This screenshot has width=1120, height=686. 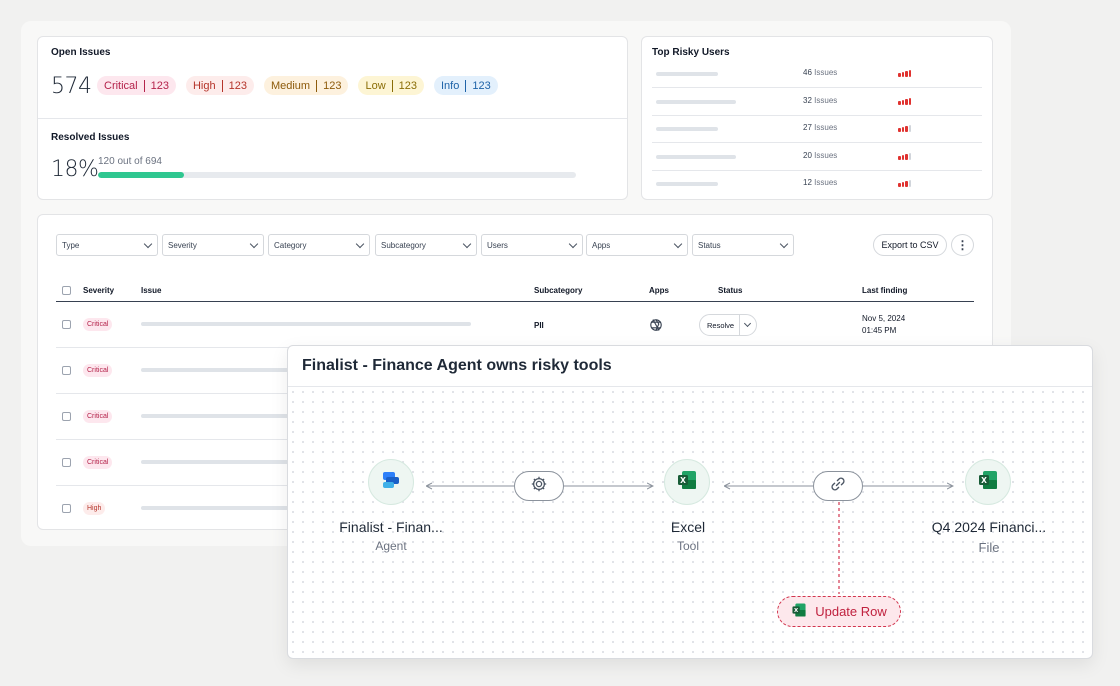 What do you see at coordinates (90, 137) in the screenshot?
I see `resolved-issues-title: Resolved Issues` at bounding box center [90, 137].